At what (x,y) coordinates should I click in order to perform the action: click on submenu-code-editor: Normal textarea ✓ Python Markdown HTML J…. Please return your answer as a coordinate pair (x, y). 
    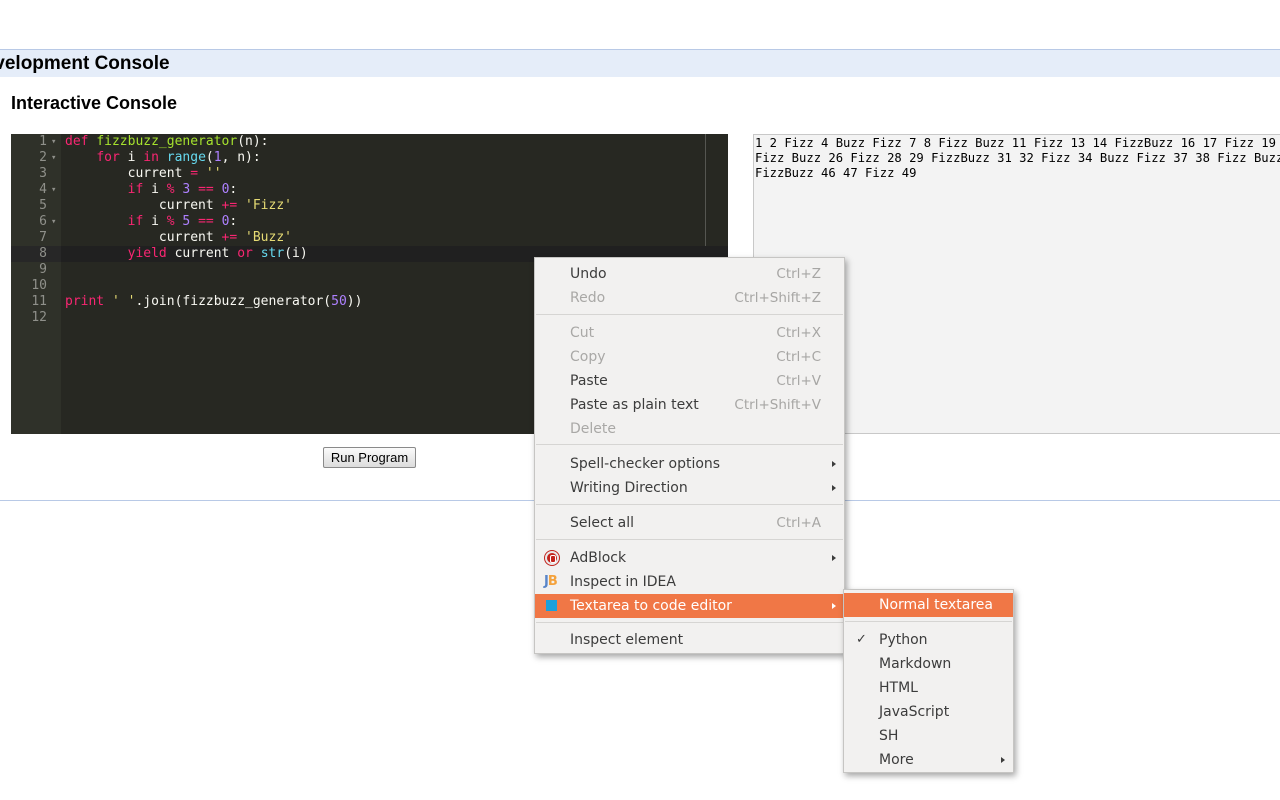
    Looking at the image, I should click on (928, 681).